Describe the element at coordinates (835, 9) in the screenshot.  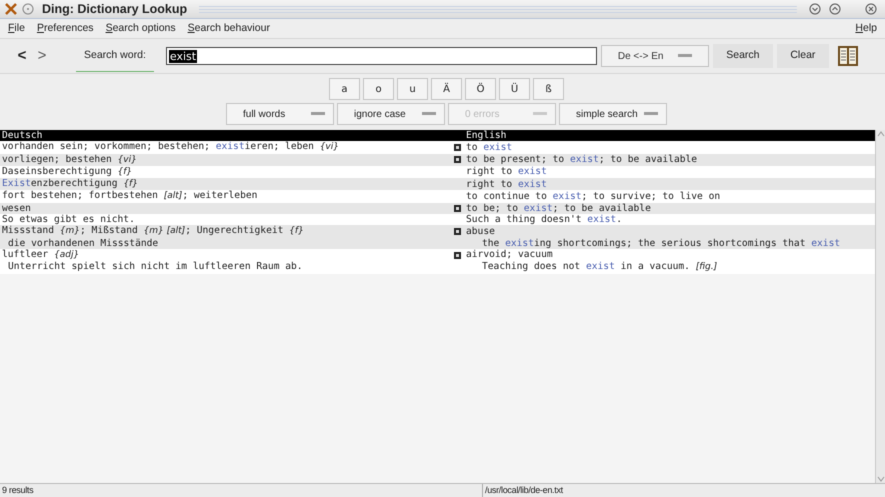
I see `maximize-icon` at that location.